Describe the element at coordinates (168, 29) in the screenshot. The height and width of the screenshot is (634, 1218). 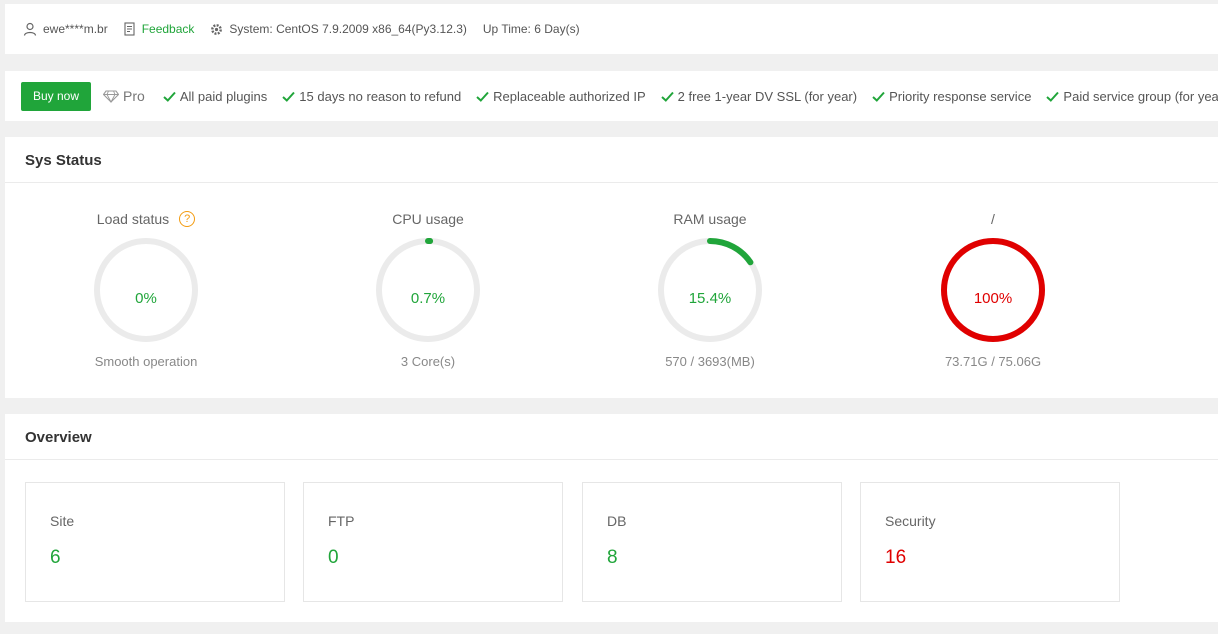
I see `feedback-label: Feedback` at that location.